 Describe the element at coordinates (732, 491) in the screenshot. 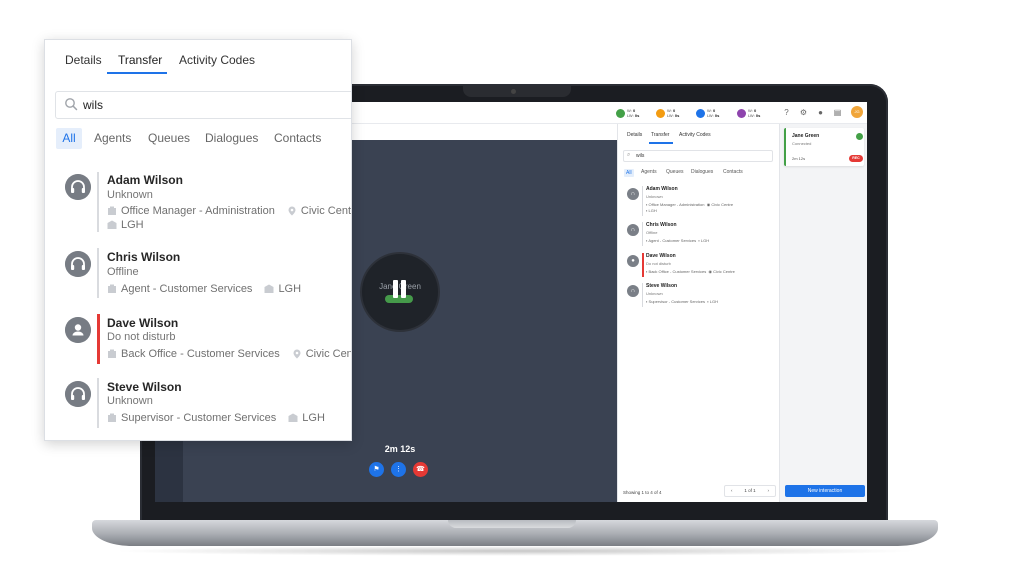

I see `chevron-left-icon: ‹` at that location.